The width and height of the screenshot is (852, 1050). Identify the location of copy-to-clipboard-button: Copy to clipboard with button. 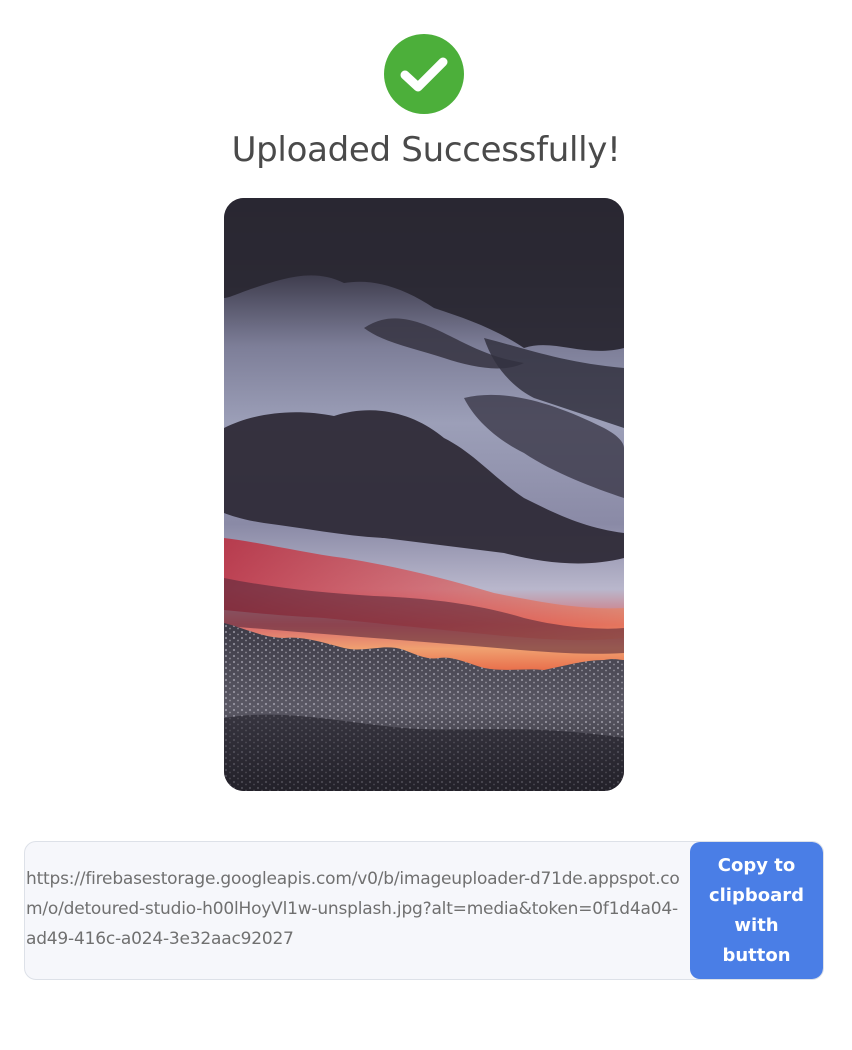
(756, 910).